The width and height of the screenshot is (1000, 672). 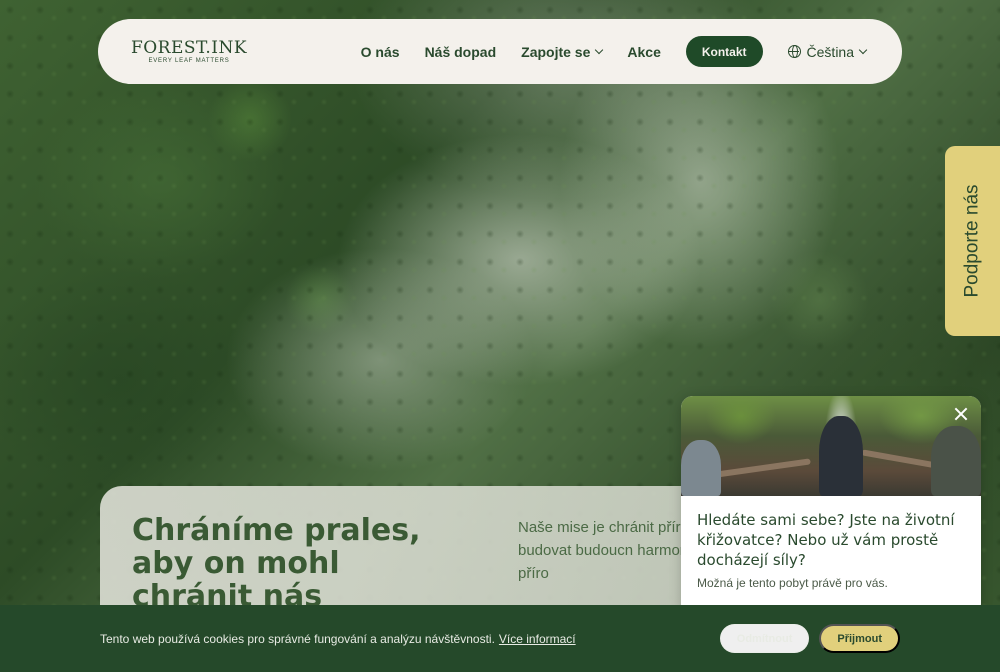 What do you see at coordinates (189, 48) in the screenshot?
I see `logo-wordmark: FOREST.INK` at bounding box center [189, 48].